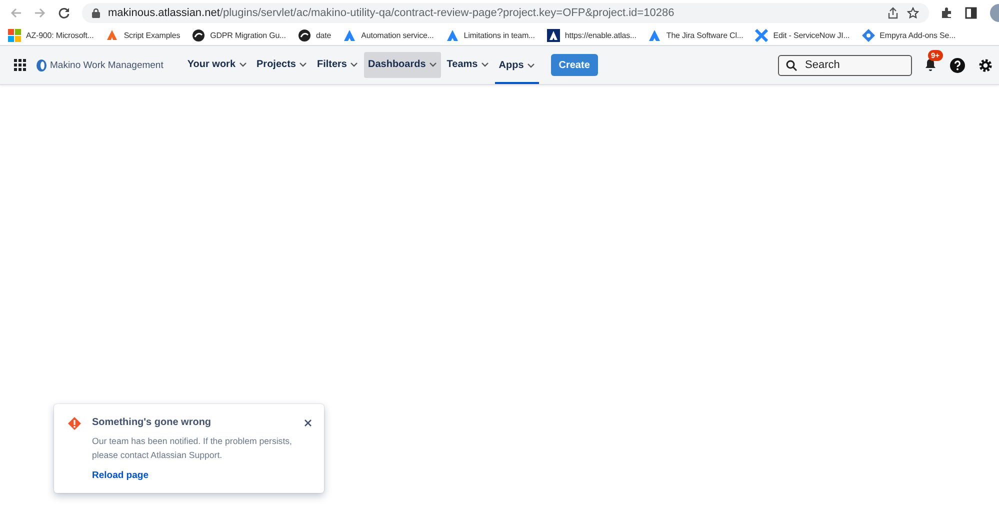 The image size is (999, 523). I want to click on toast-message: Our team has been notified. If the problem persists, please contact Atlassian Support., so click(192, 448).